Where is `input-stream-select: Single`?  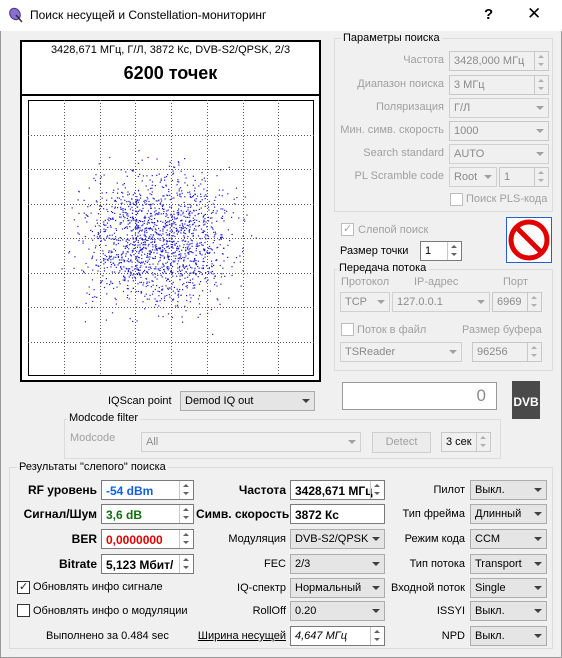
input-stream-select: Single is located at coordinates (508, 588).